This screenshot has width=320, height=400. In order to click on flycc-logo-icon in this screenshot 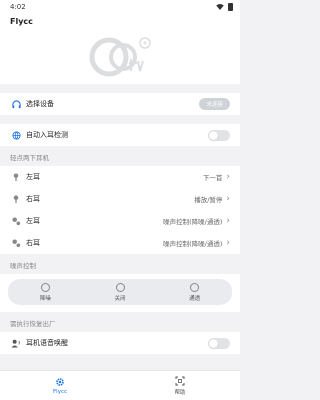, I will do `click(120, 57)`.